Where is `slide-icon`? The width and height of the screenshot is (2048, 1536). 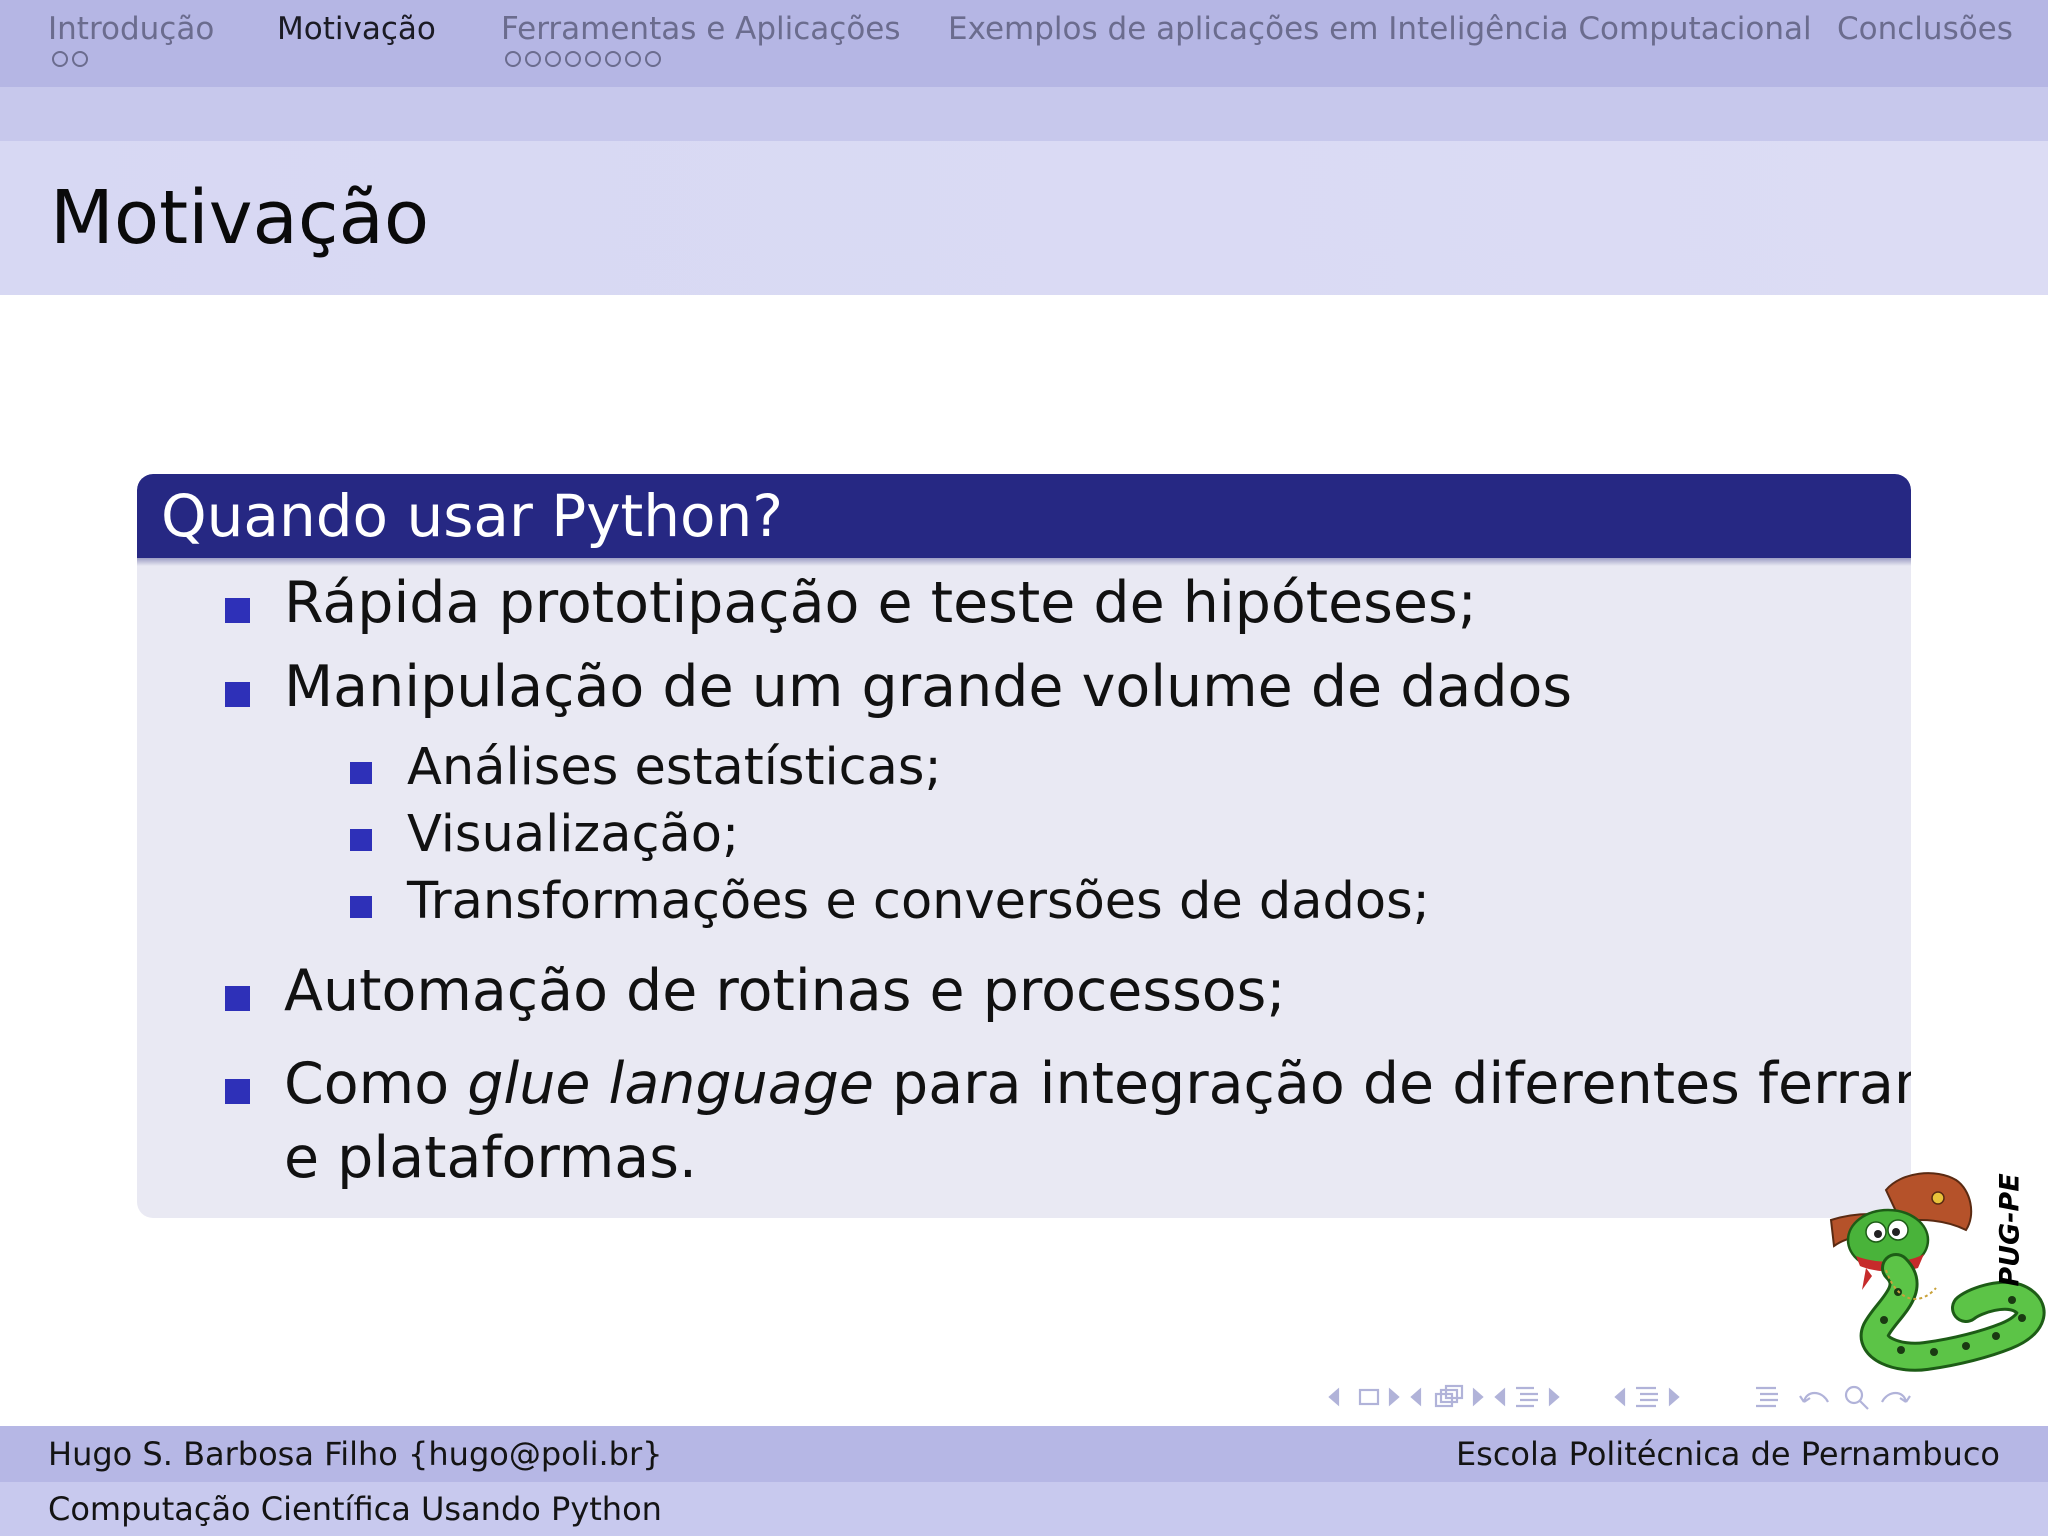
slide-icon is located at coordinates (1369, 1397).